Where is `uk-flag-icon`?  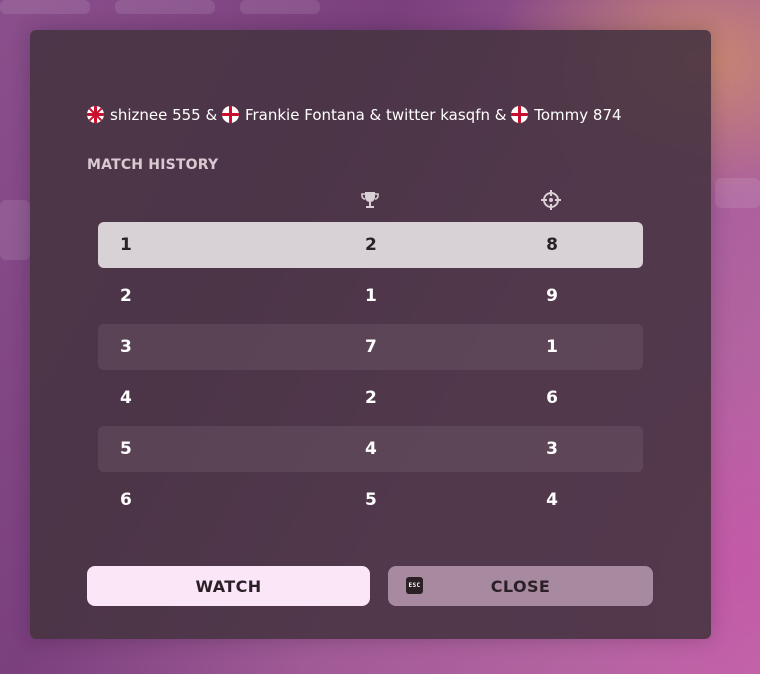
uk-flag-icon is located at coordinates (95, 114).